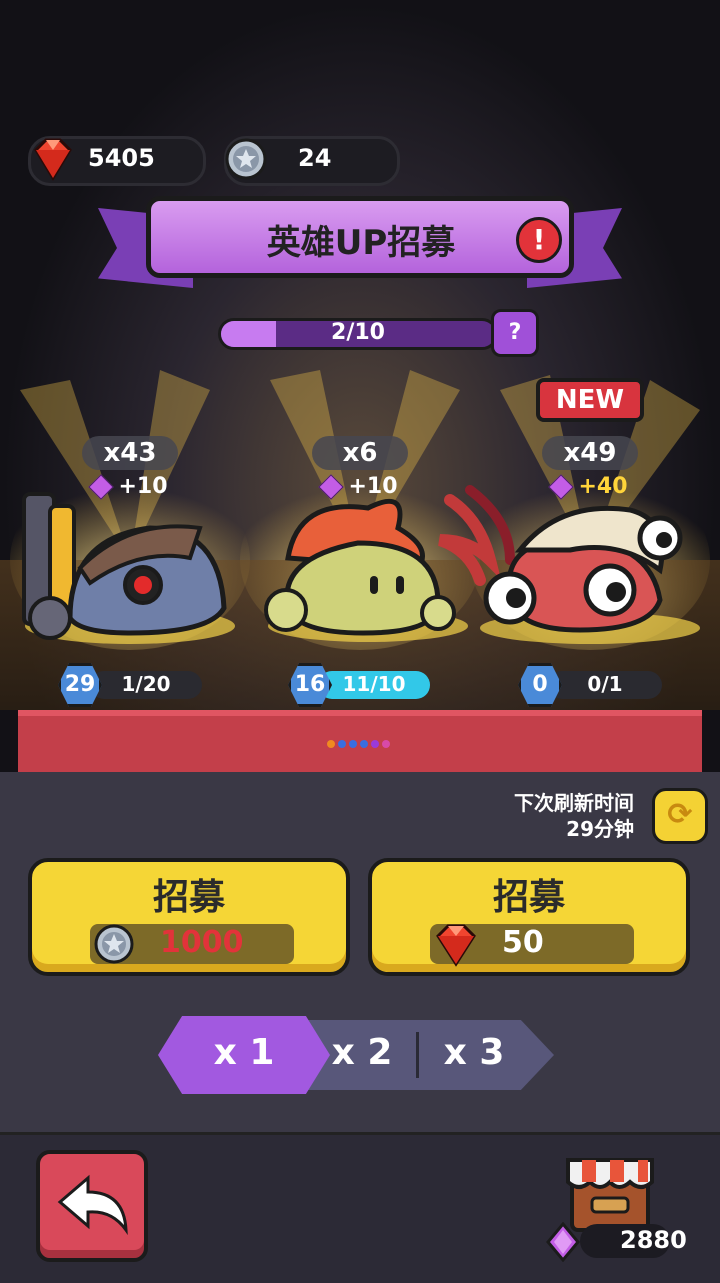 The height and width of the screenshot is (1283, 720). I want to click on quantity-option-3: x 3, so click(474, 1052).